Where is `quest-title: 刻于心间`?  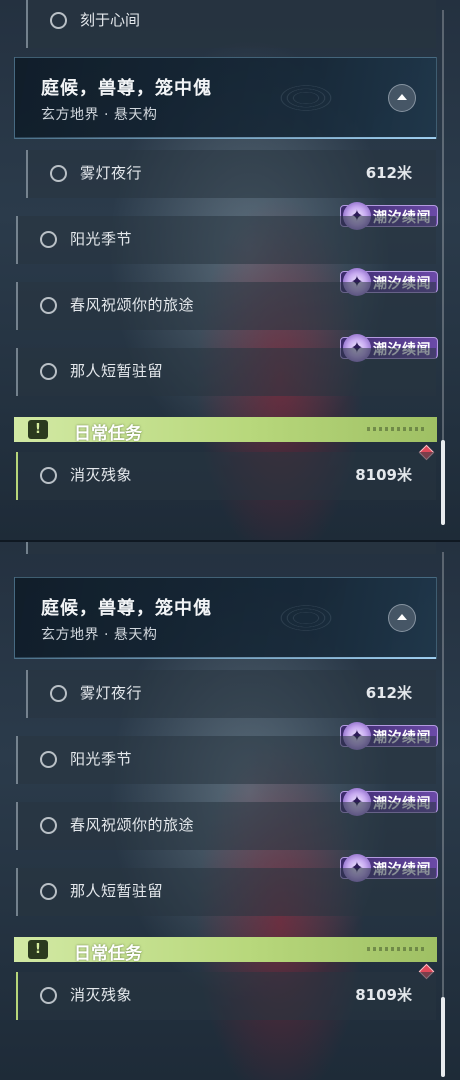
quest-title: 刻于心间 is located at coordinates (110, 20).